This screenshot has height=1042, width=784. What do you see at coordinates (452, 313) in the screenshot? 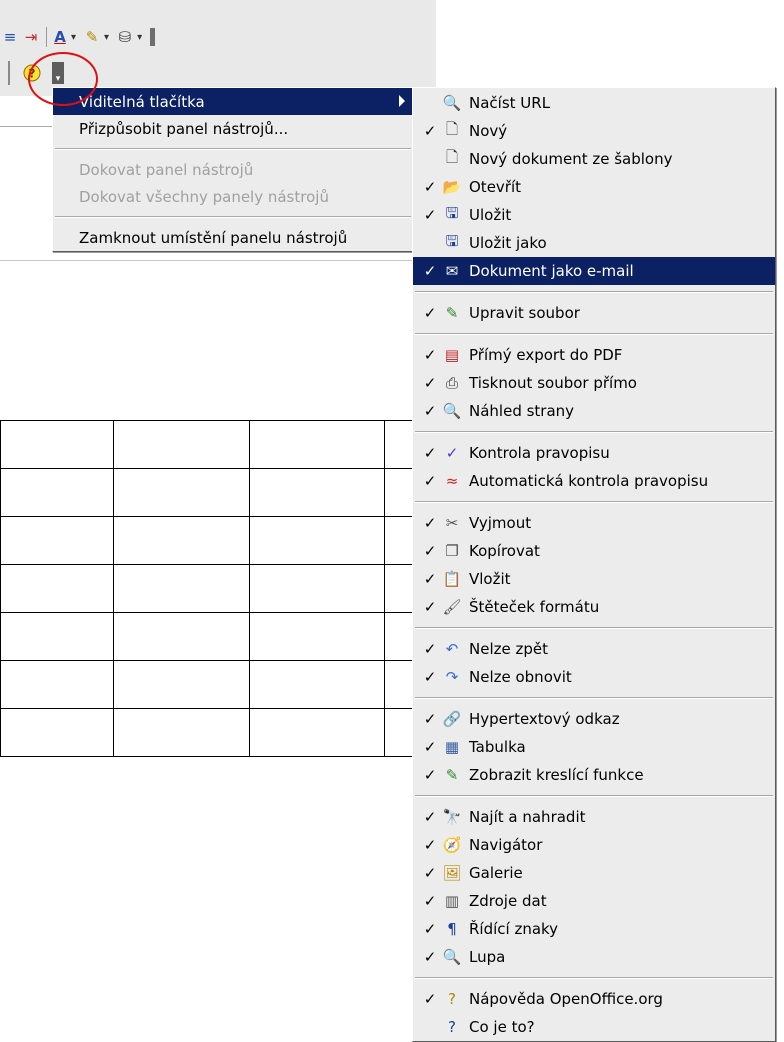
I see `edit-file-icon: ✎` at bounding box center [452, 313].